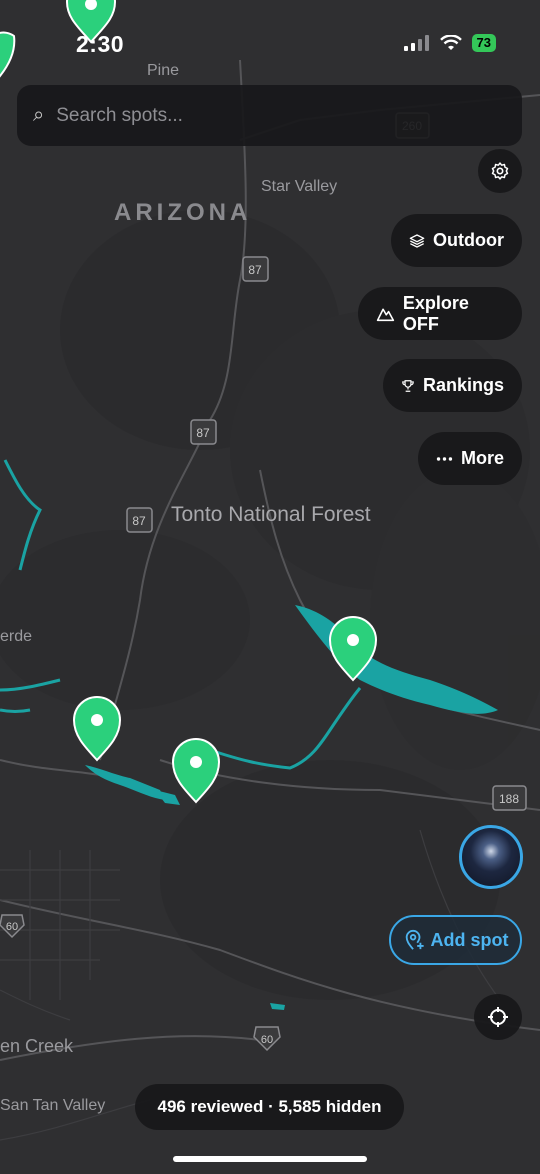 The image size is (540, 1174). I want to click on settings-button, so click(500, 171).